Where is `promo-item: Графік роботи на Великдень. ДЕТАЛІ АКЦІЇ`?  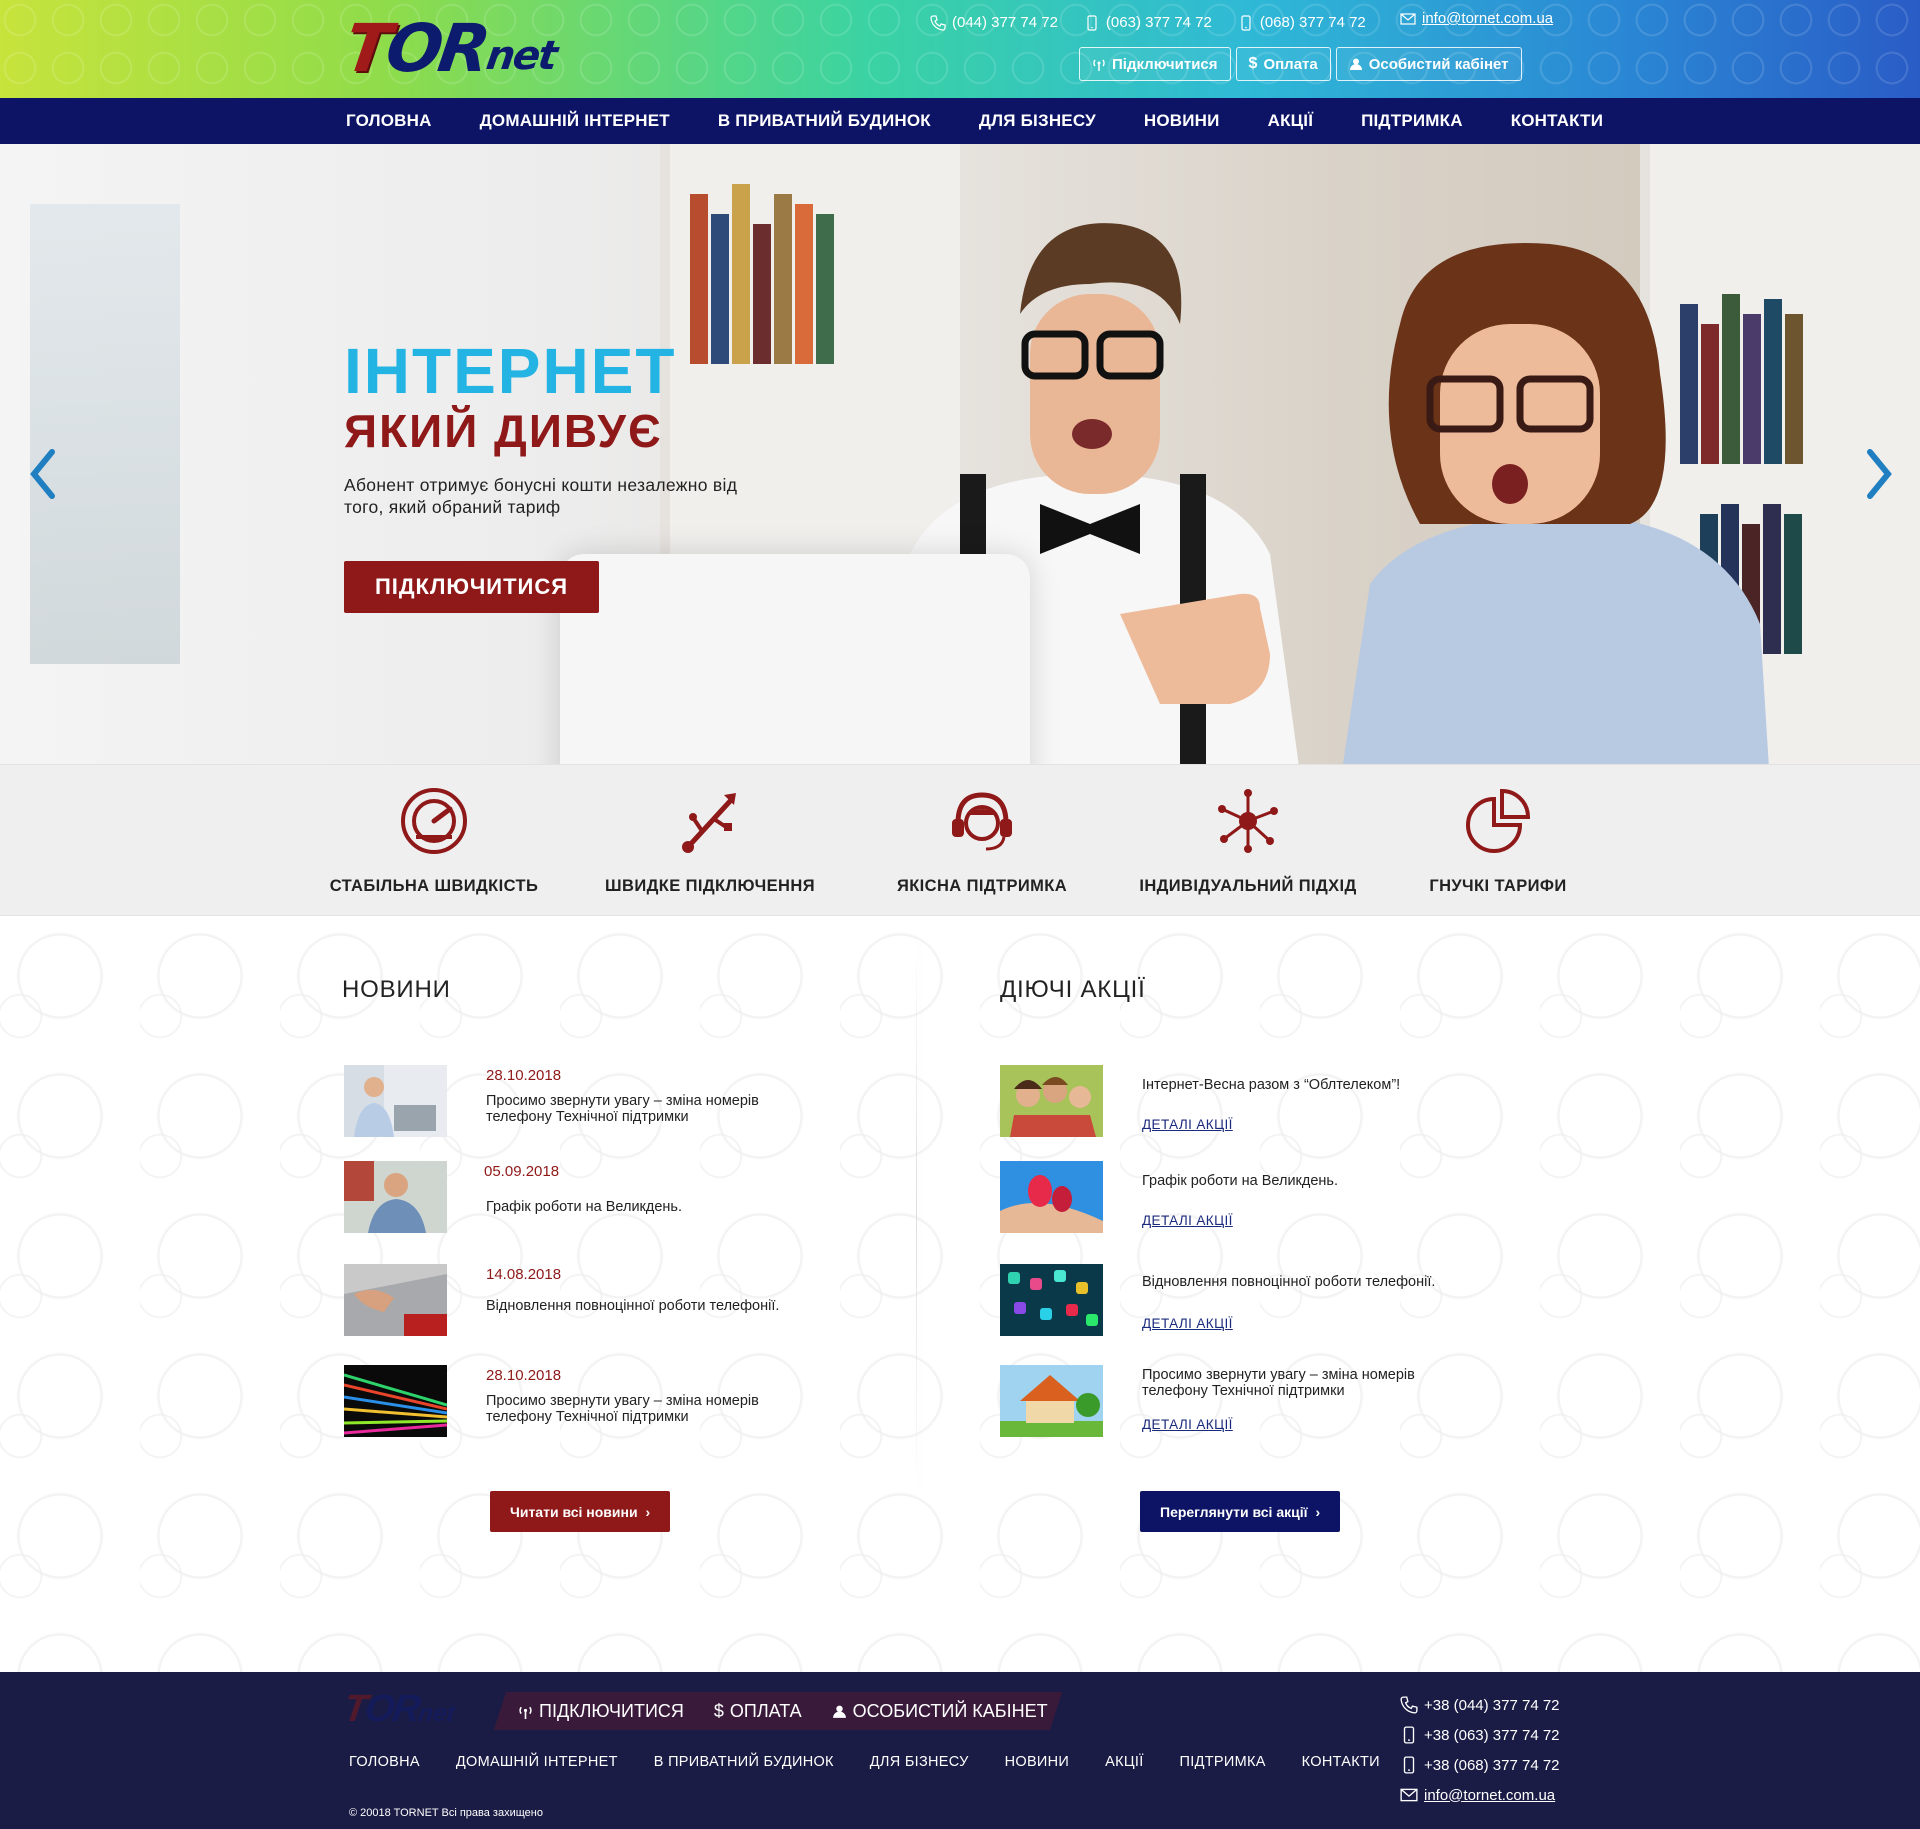 promo-item: Графік роботи на Великдень. ДЕТАЛІ АКЦІЇ is located at coordinates (1260, 1197).